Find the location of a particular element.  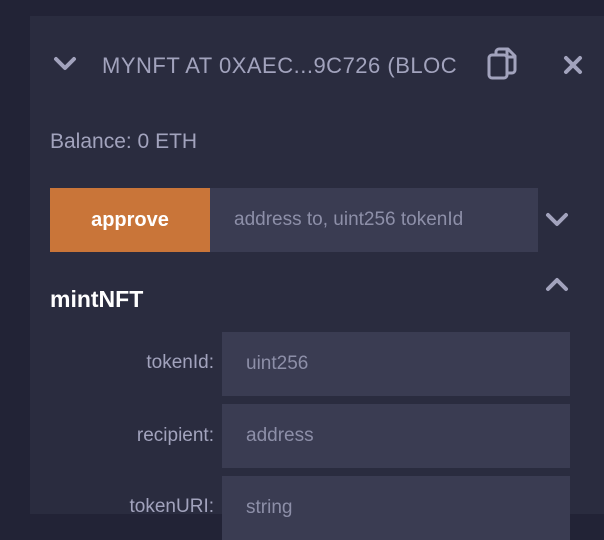

contract-title: MYNFT AT 0XAEC...9C726 (BLOC is located at coordinates (280, 65).